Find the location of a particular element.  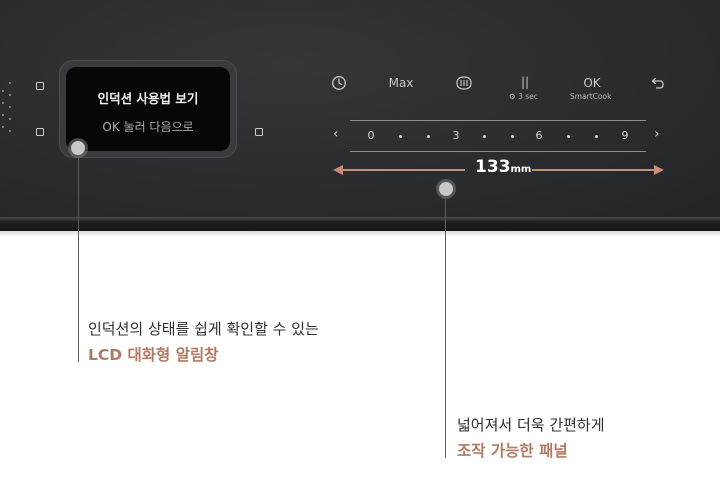

dimension-arrowhead-right is located at coordinates (659, 170).